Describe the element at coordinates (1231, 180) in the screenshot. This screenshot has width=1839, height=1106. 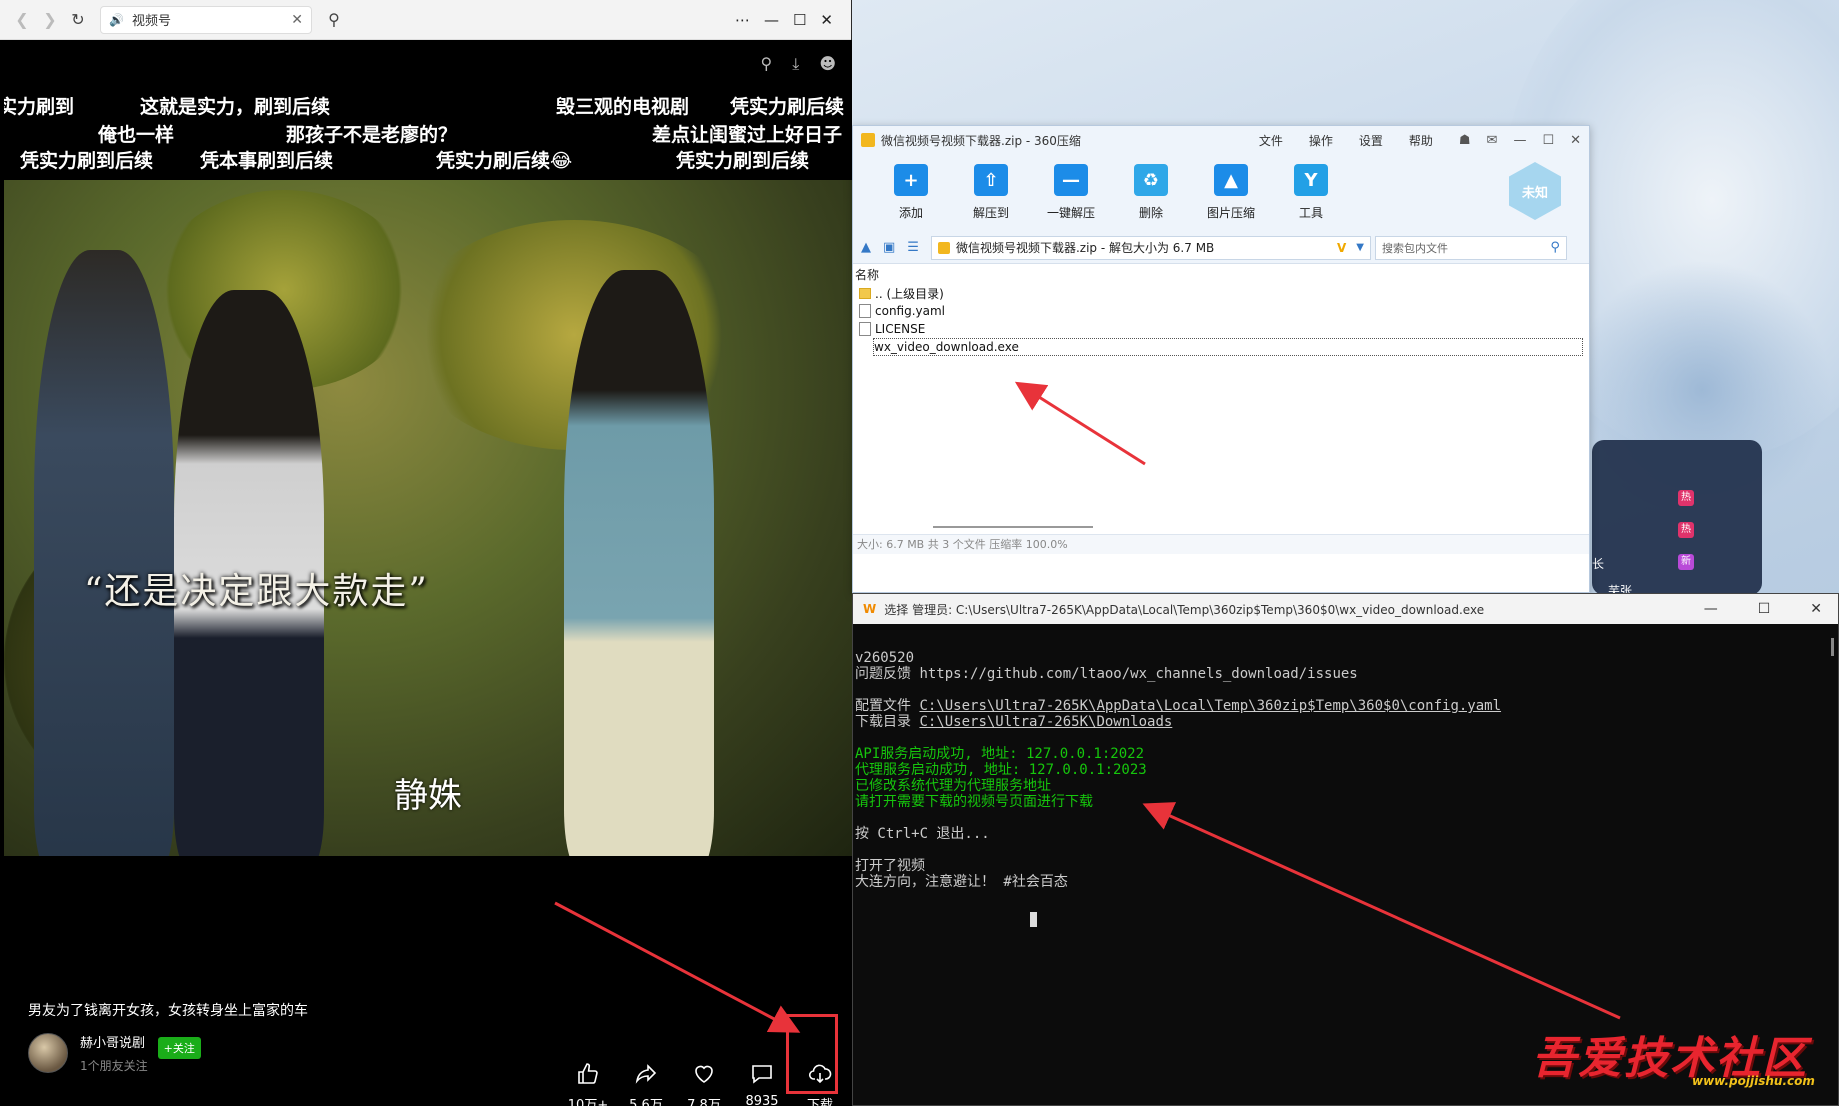
I see `image-compress-icon: ▲` at that location.